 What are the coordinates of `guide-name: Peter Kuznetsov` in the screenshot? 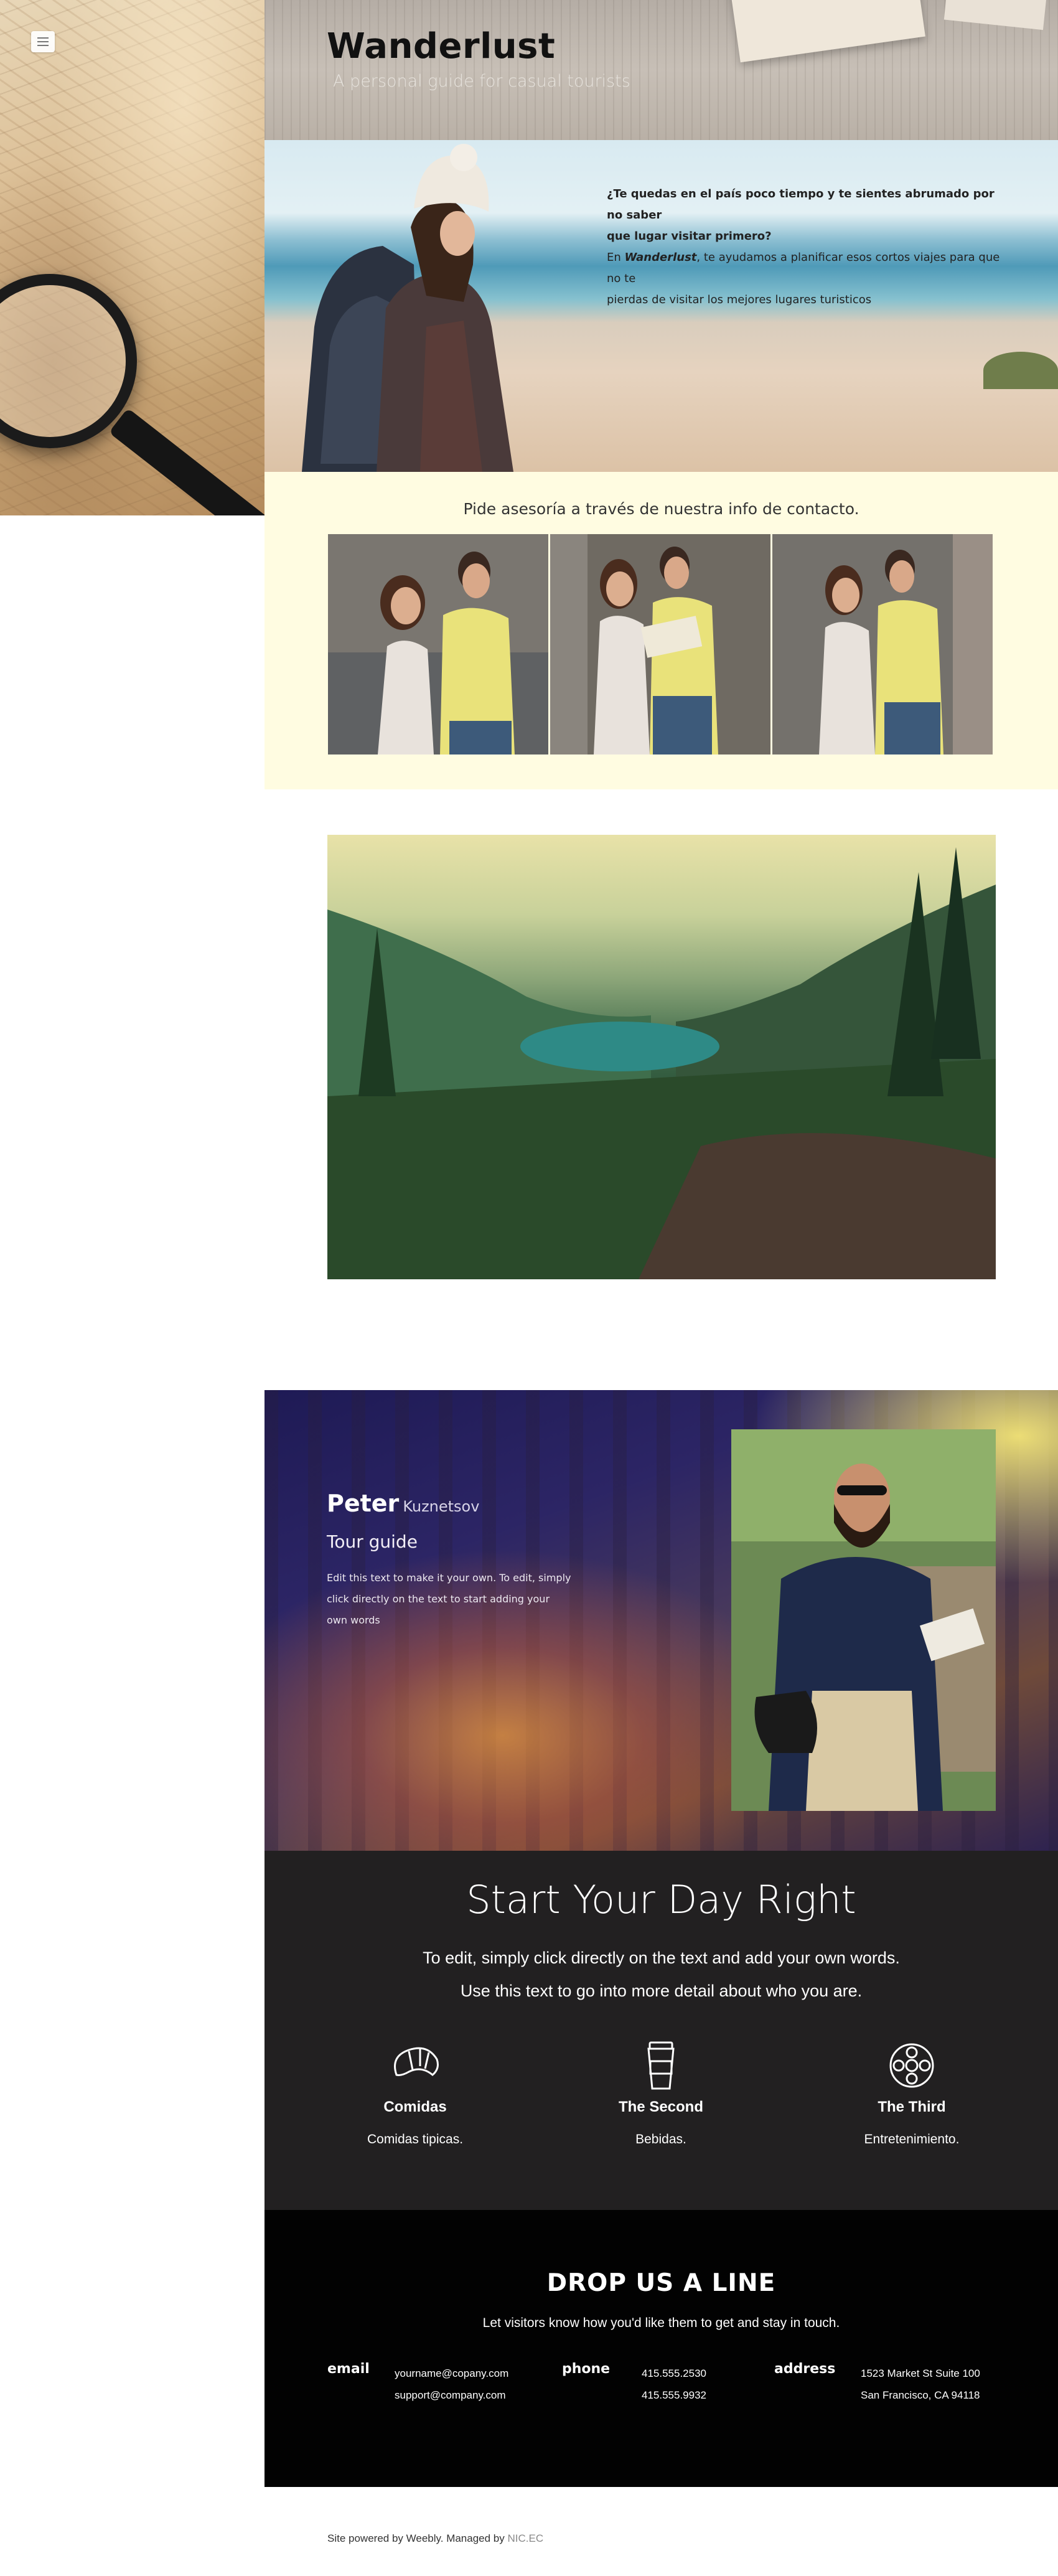 It's located at (403, 1503).